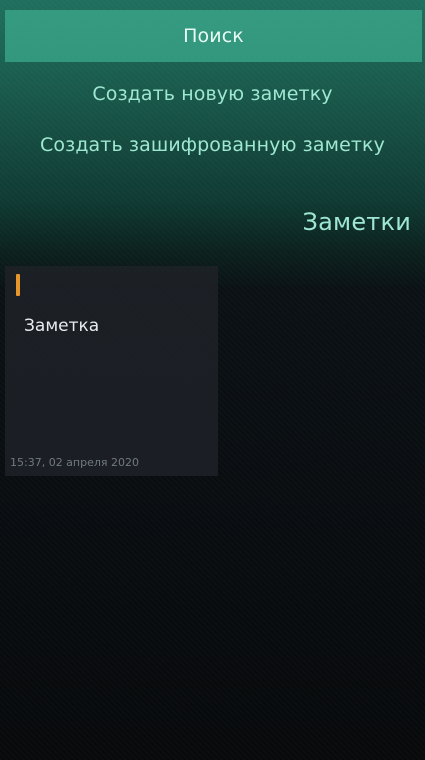  What do you see at coordinates (212, 94) in the screenshot?
I see `create-note-menu-item: Создать новую заметку` at bounding box center [212, 94].